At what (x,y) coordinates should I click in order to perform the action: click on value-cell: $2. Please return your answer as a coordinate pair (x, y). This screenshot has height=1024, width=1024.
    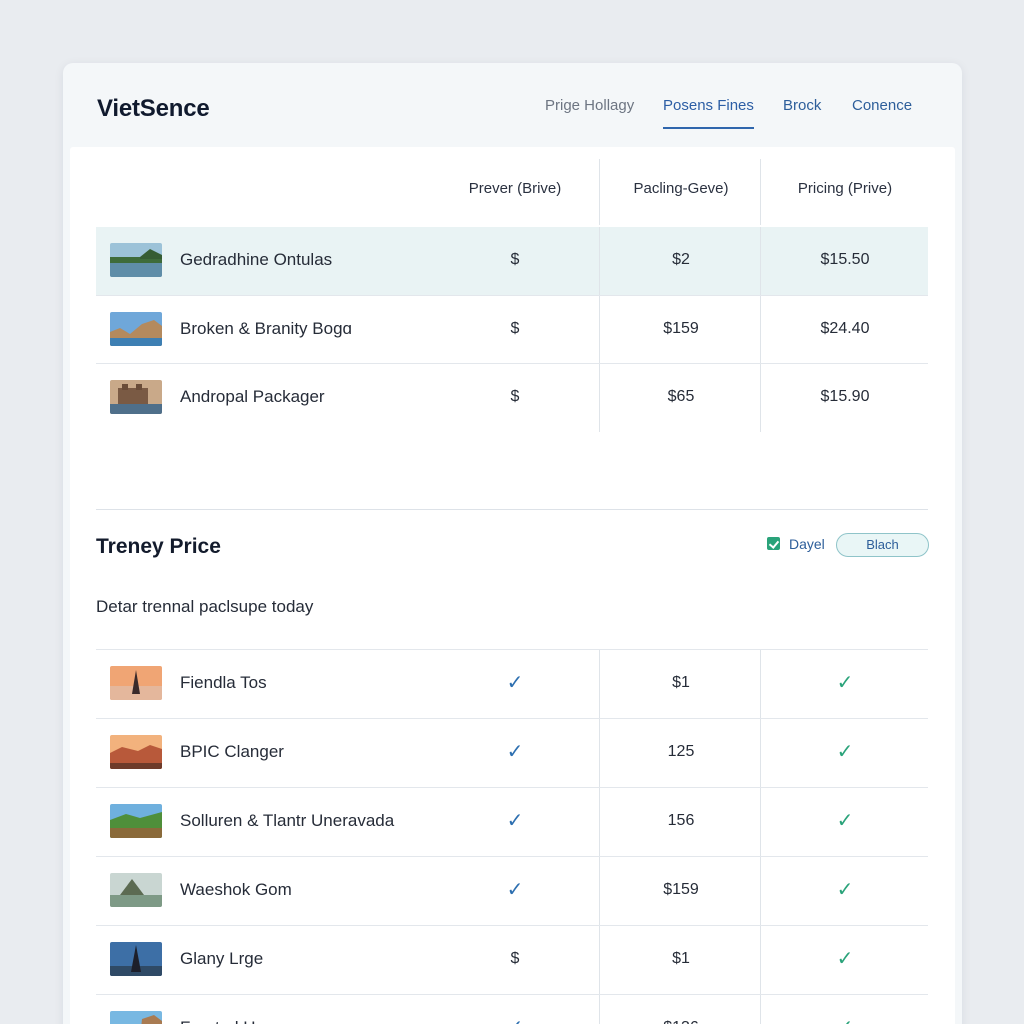
    Looking at the image, I should click on (681, 259).